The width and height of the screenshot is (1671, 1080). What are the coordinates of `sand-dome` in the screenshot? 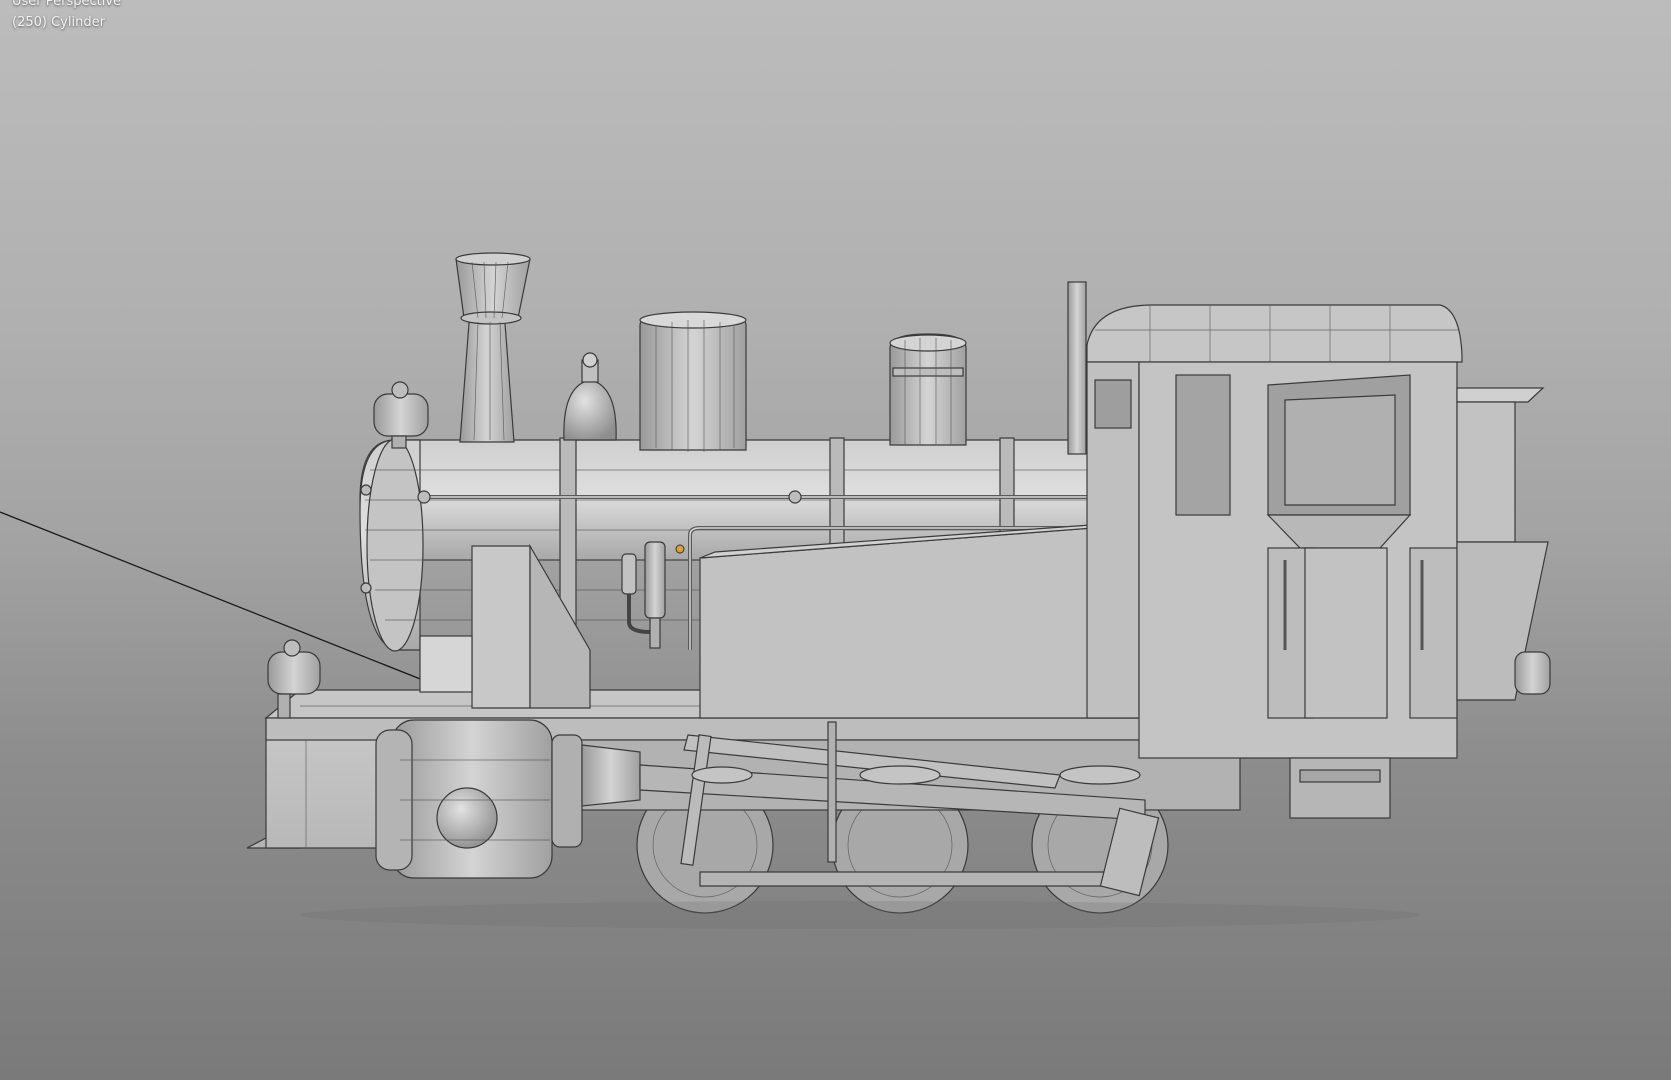 It's located at (928, 389).